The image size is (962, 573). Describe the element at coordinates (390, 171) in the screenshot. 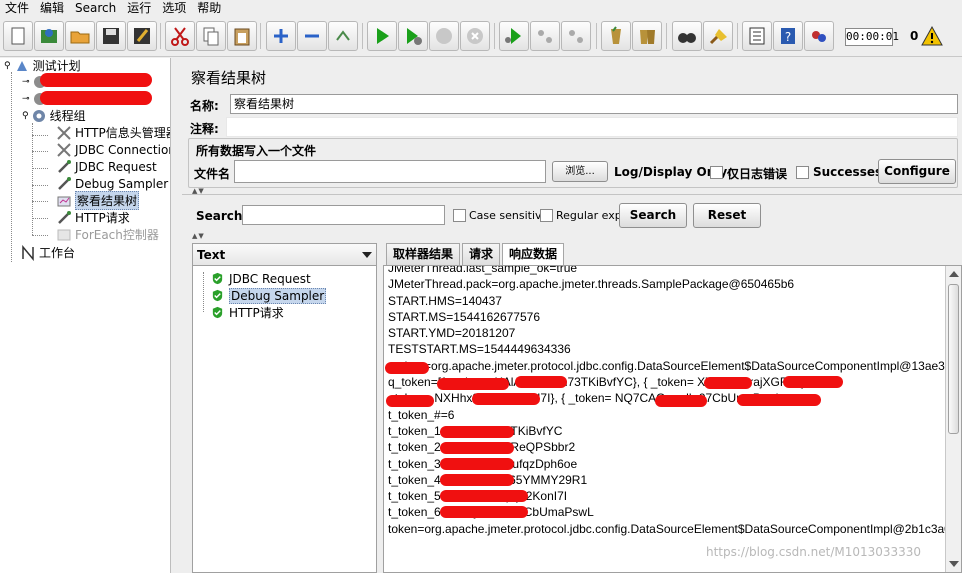

I see `filename-field` at that location.